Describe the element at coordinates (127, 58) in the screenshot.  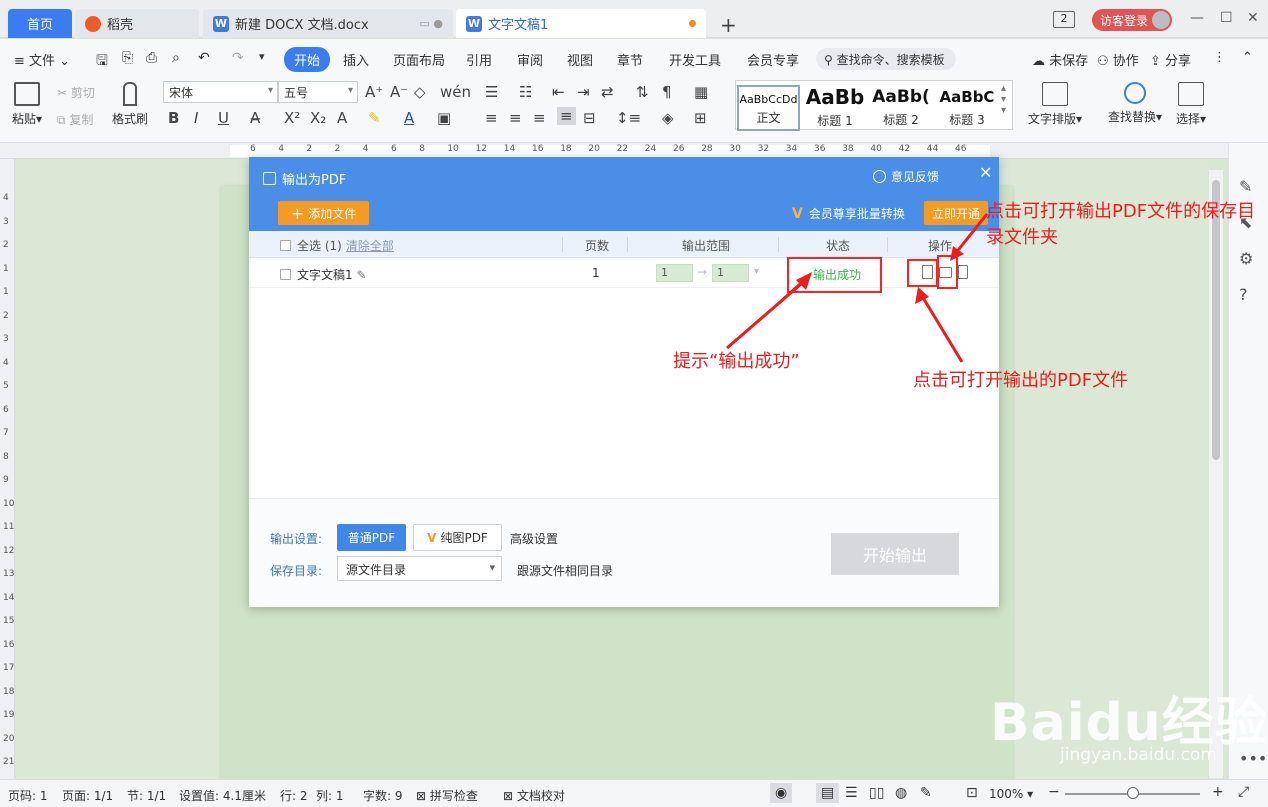
I see `export-icon: ⎘` at that location.